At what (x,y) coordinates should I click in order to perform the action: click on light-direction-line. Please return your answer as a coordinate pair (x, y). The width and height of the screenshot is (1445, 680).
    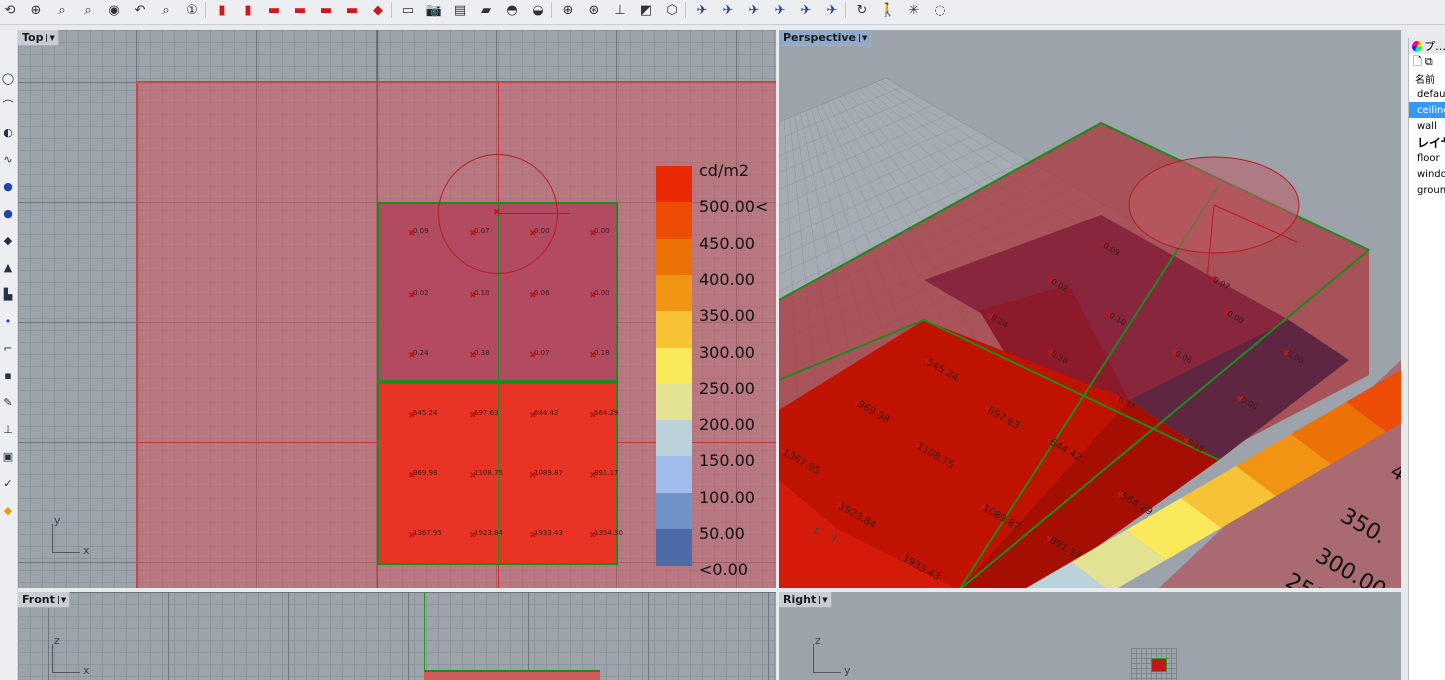
    Looking at the image, I should click on (534, 213).